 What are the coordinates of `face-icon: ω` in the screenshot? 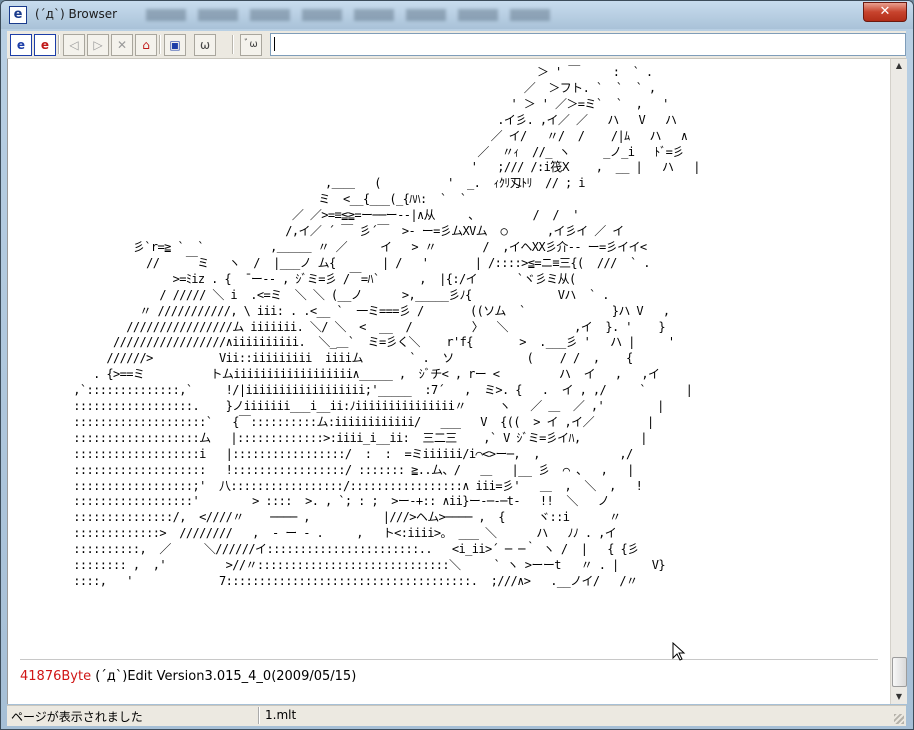 It's located at (205, 45).